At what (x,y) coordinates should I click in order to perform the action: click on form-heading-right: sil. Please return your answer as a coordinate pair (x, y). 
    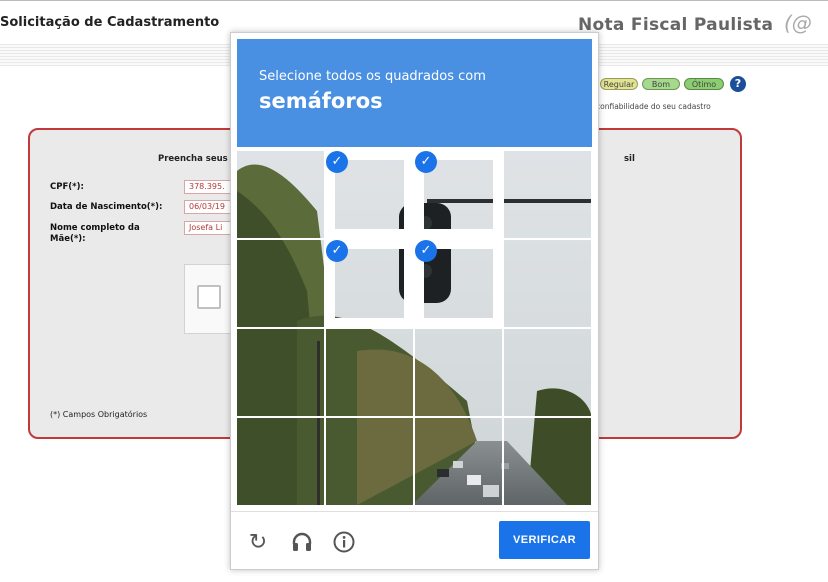
    Looking at the image, I should click on (629, 159).